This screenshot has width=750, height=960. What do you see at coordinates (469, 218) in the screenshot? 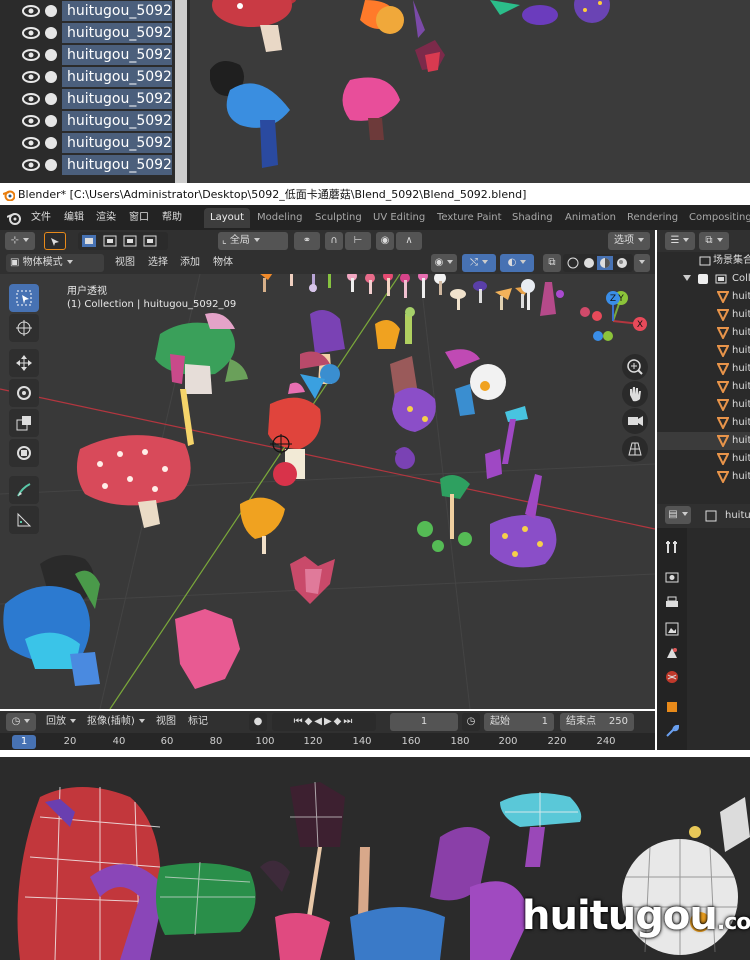
I see `tab-texture-paint: Texture Paint` at bounding box center [469, 218].